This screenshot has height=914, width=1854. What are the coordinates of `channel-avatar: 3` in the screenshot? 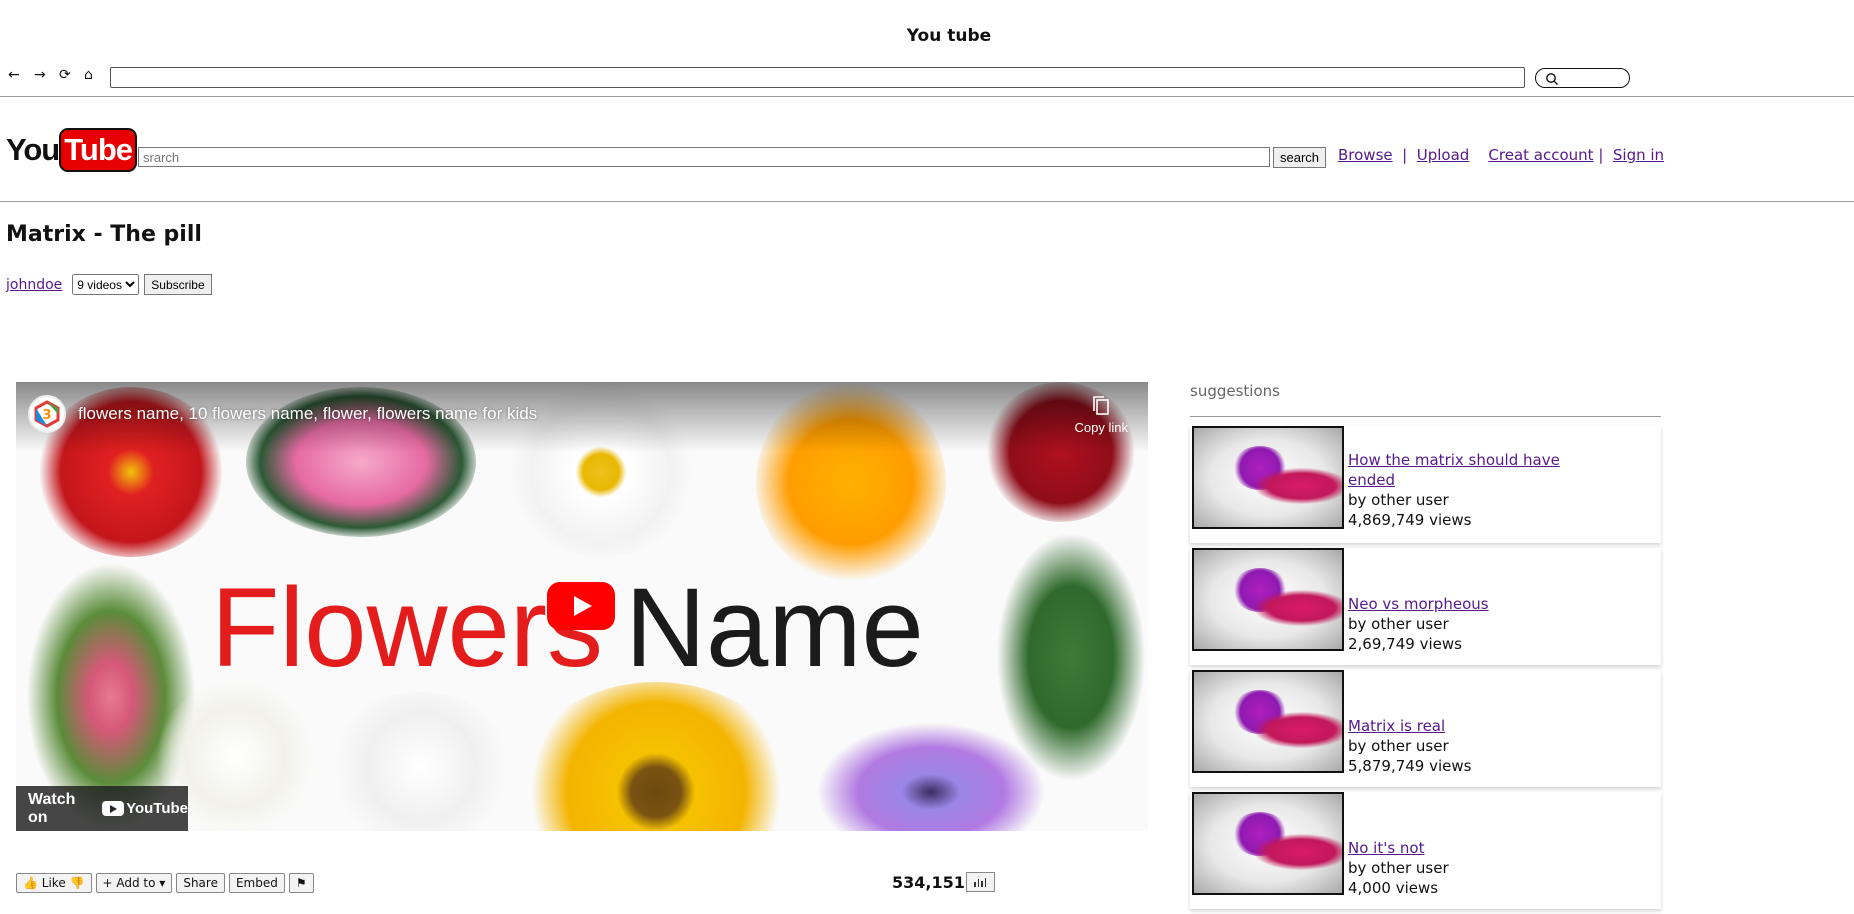 It's located at (47, 414).